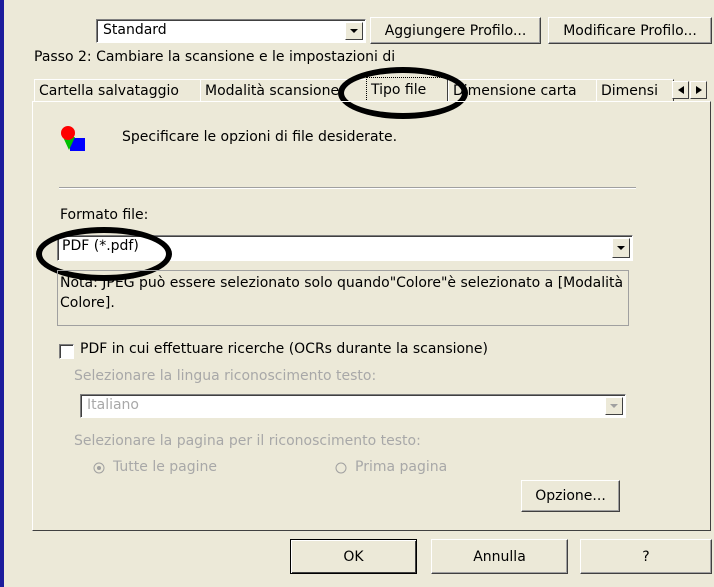 This screenshot has width=714, height=587. Describe the element at coordinates (104, 215) in the screenshot. I see `format-label: Formato file:` at that location.